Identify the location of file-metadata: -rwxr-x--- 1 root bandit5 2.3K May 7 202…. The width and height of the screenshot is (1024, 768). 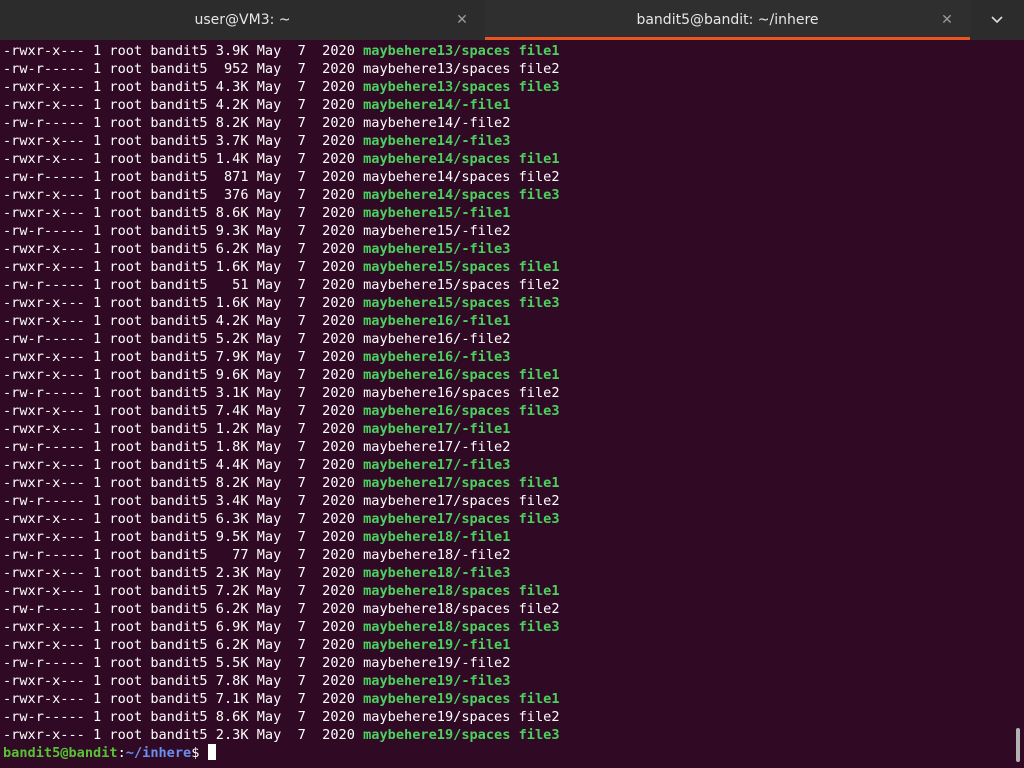
(183, 735).